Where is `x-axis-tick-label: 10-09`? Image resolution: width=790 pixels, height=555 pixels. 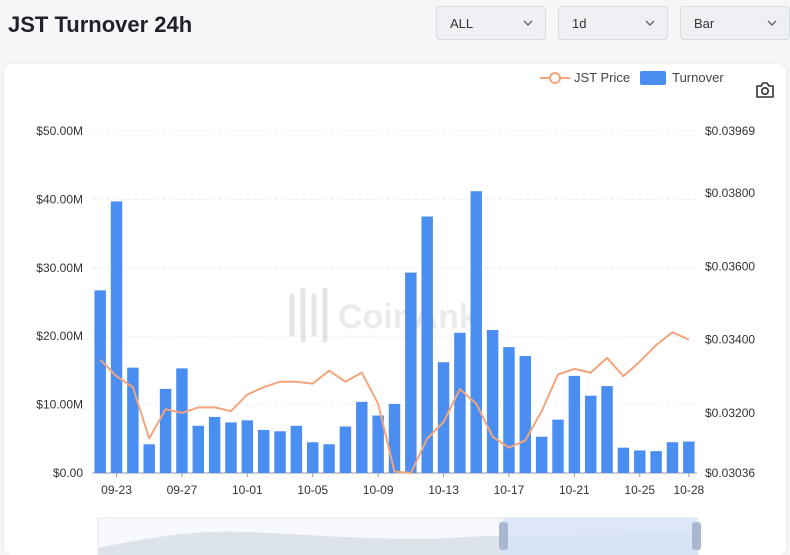 x-axis-tick-label: 10-09 is located at coordinates (378, 490).